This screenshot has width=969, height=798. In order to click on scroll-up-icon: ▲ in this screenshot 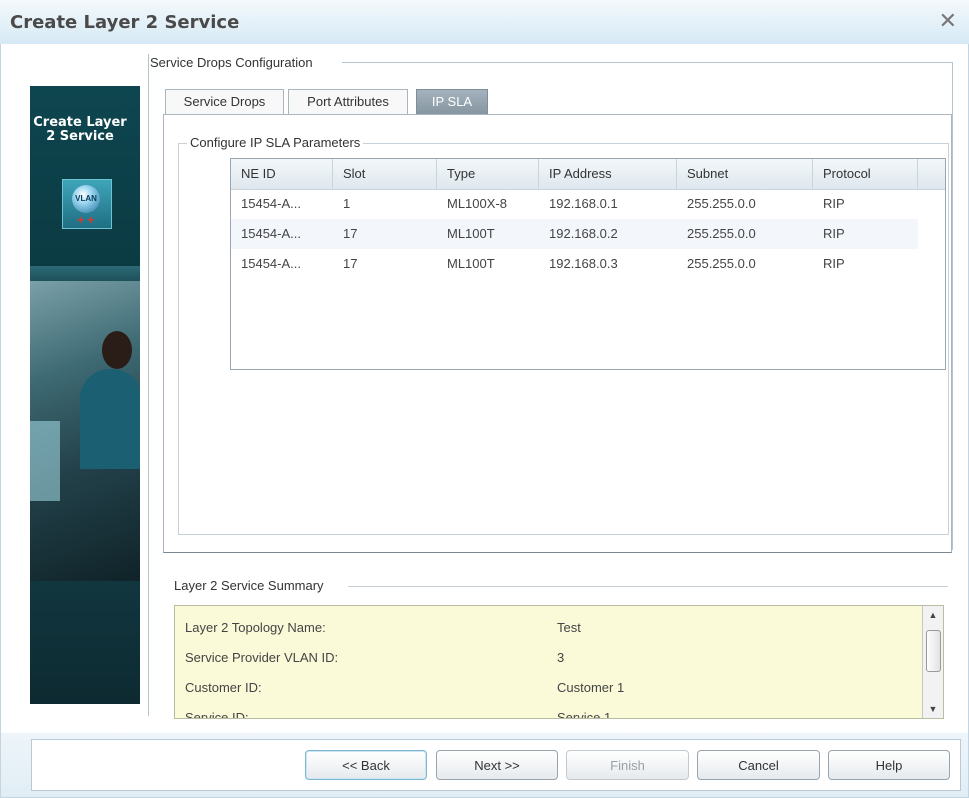, I will do `click(933, 615)`.